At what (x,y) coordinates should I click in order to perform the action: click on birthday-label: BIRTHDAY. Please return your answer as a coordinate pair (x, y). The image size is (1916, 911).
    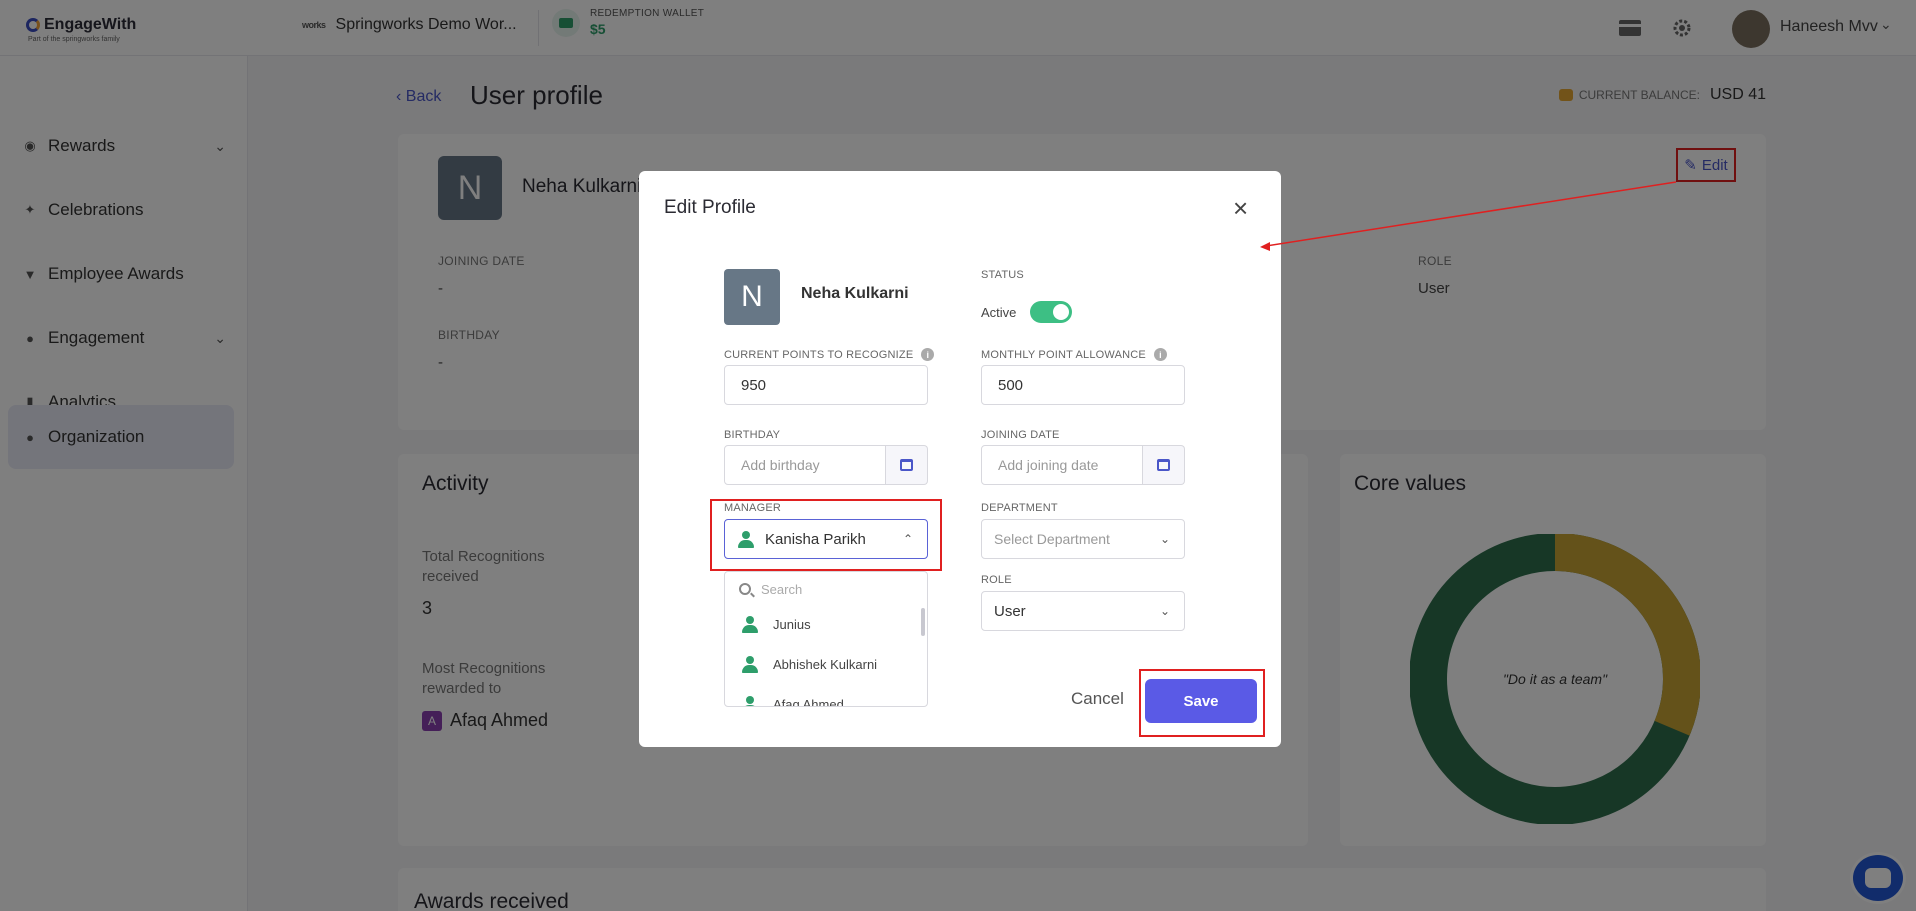
    Looking at the image, I should click on (752, 435).